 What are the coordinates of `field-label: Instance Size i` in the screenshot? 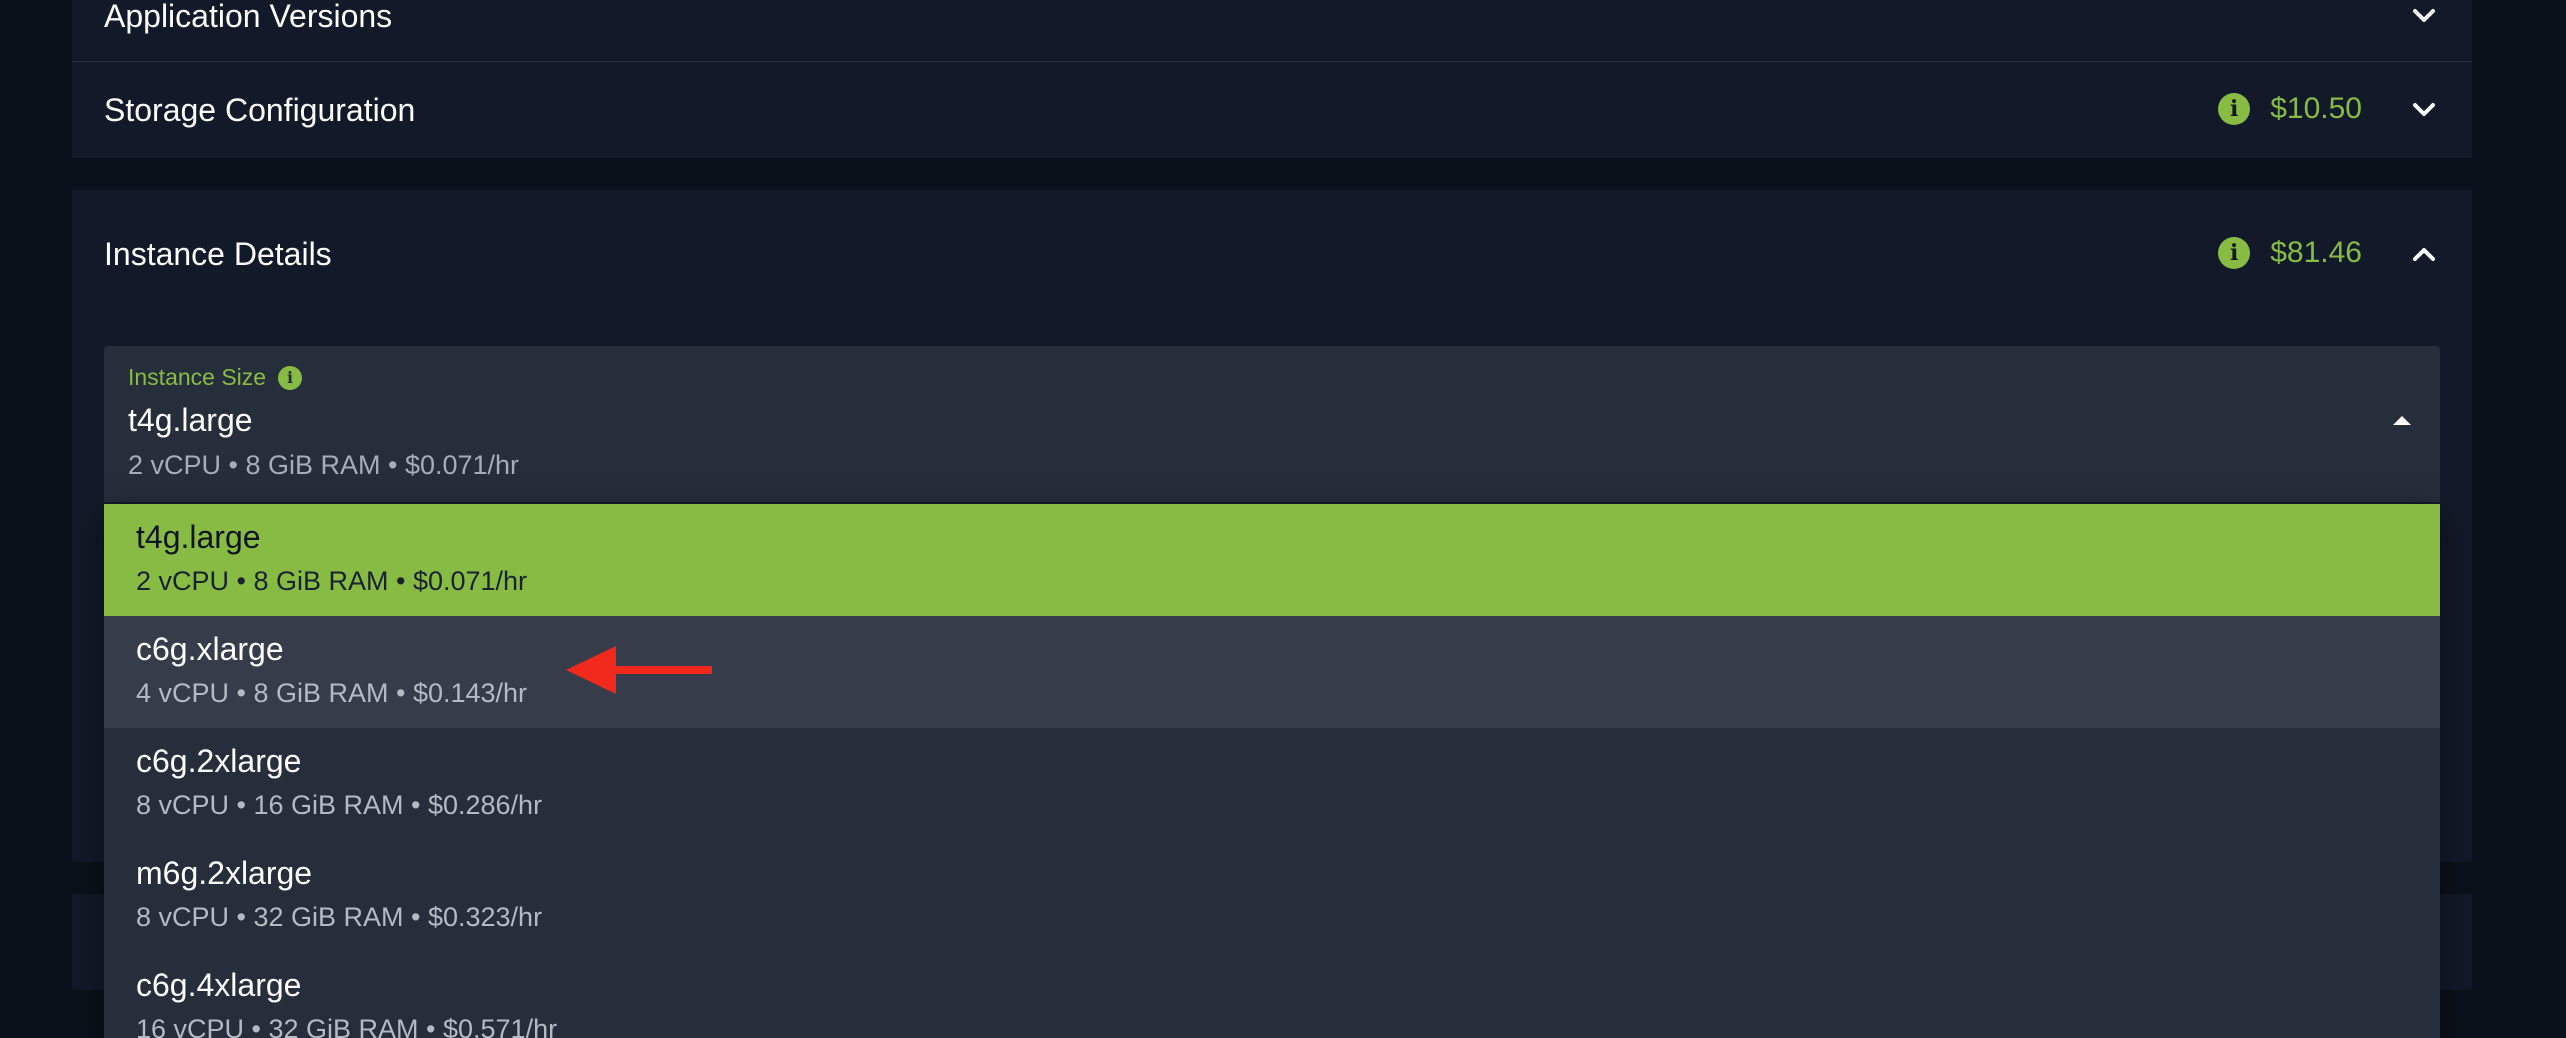 It's located at (215, 377).